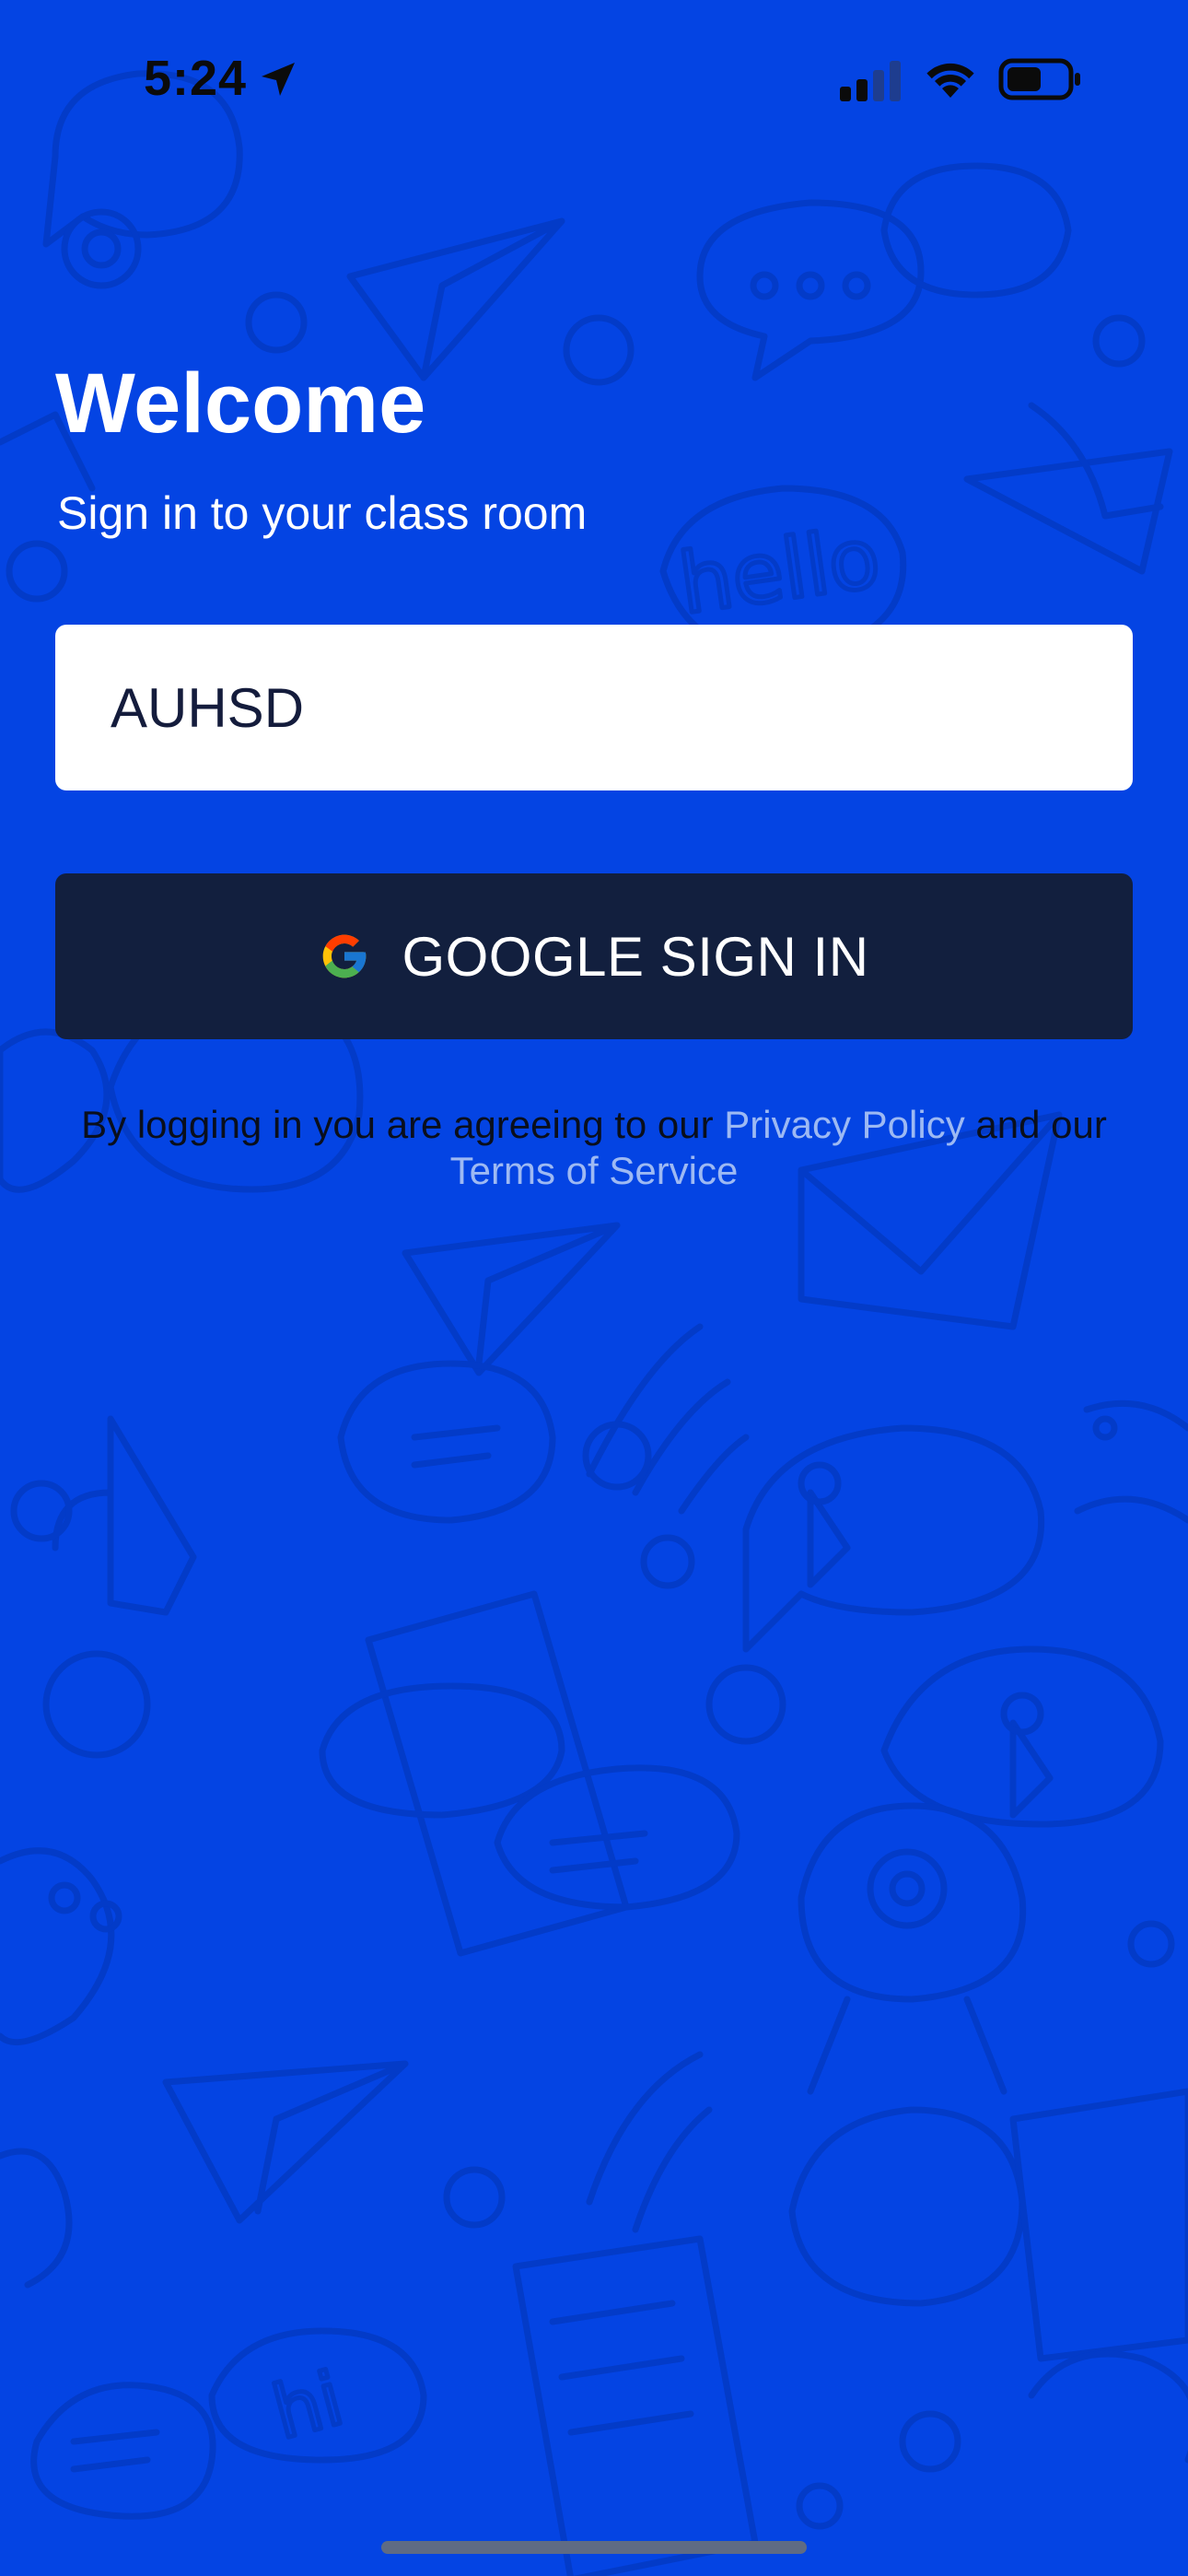  What do you see at coordinates (780, 571) in the screenshot?
I see `svg-text: hello` at bounding box center [780, 571].